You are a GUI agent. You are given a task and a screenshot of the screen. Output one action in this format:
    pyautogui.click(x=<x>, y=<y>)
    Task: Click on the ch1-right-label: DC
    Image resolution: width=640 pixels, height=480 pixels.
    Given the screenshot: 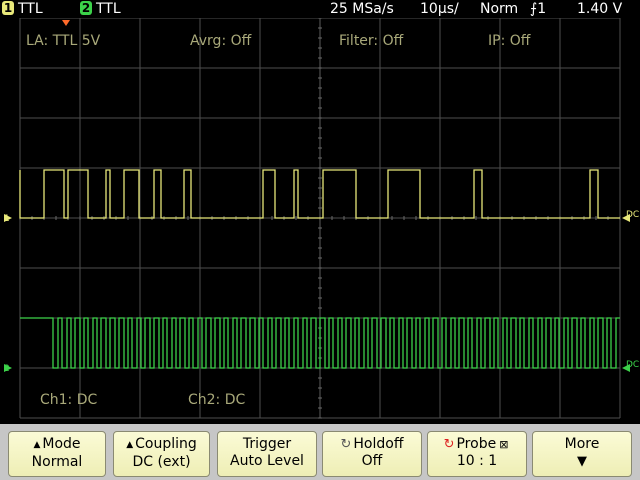 What is the action you would take?
    pyautogui.click(x=632, y=215)
    